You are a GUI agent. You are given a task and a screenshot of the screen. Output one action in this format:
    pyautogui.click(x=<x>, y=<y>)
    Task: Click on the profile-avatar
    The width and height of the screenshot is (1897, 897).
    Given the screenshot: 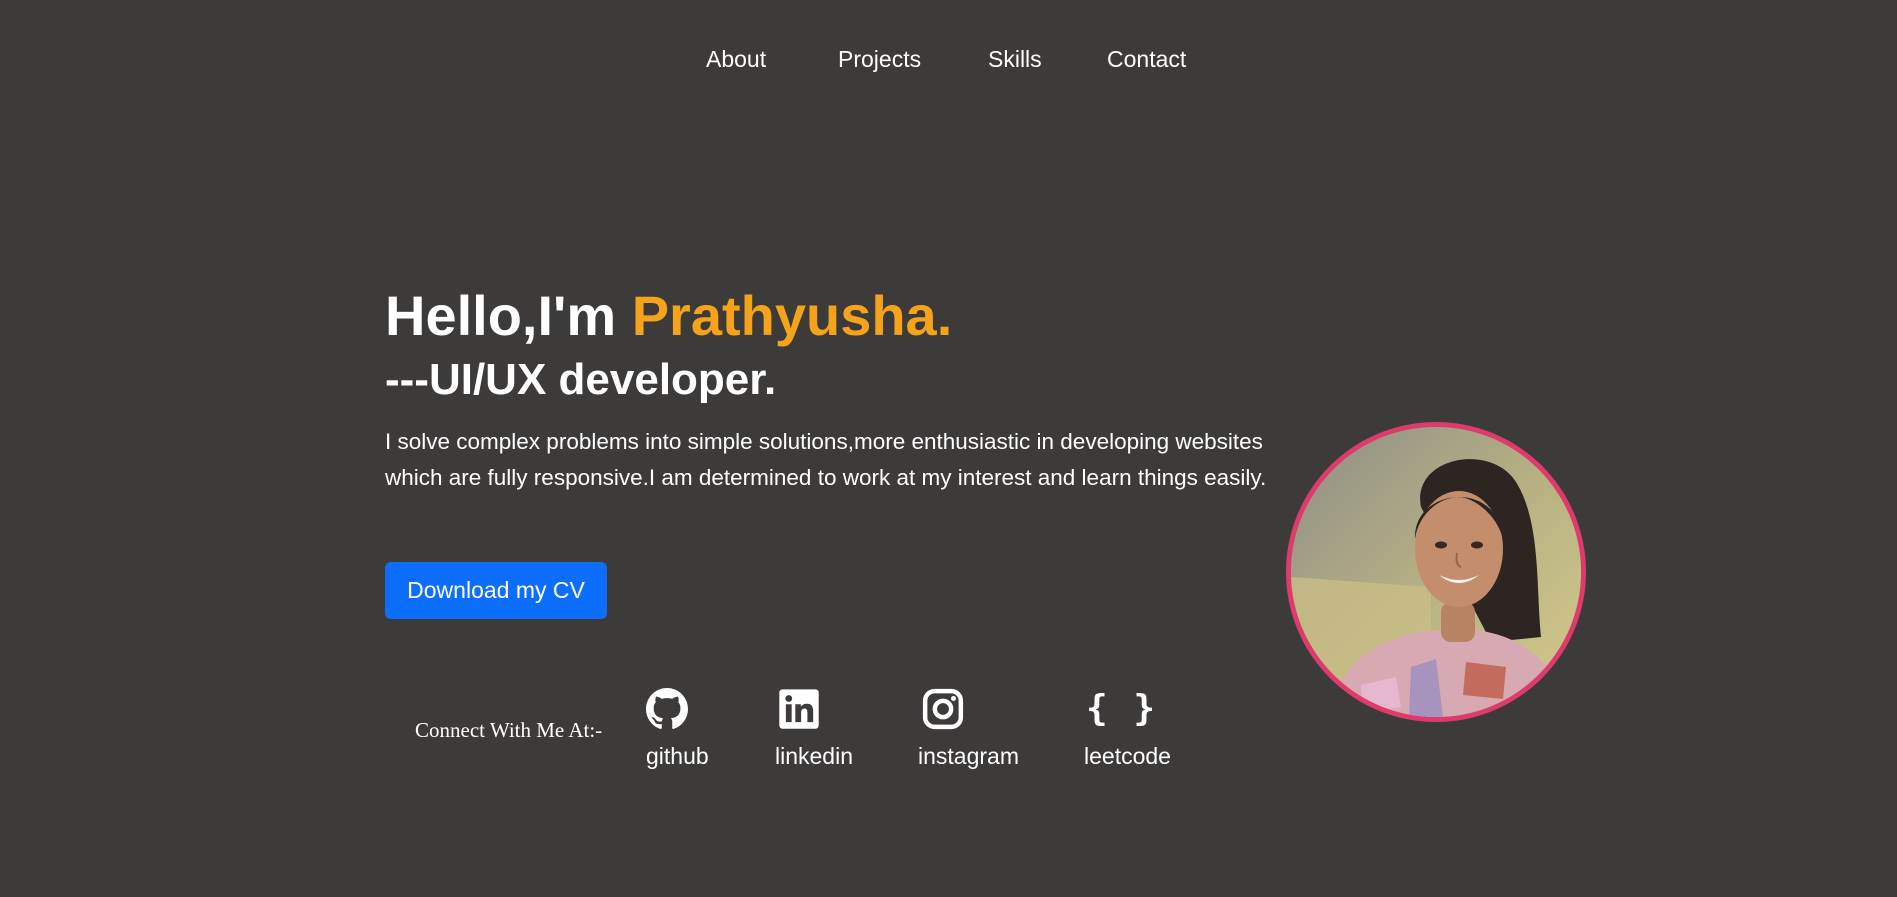 What is the action you would take?
    pyautogui.click(x=1436, y=572)
    